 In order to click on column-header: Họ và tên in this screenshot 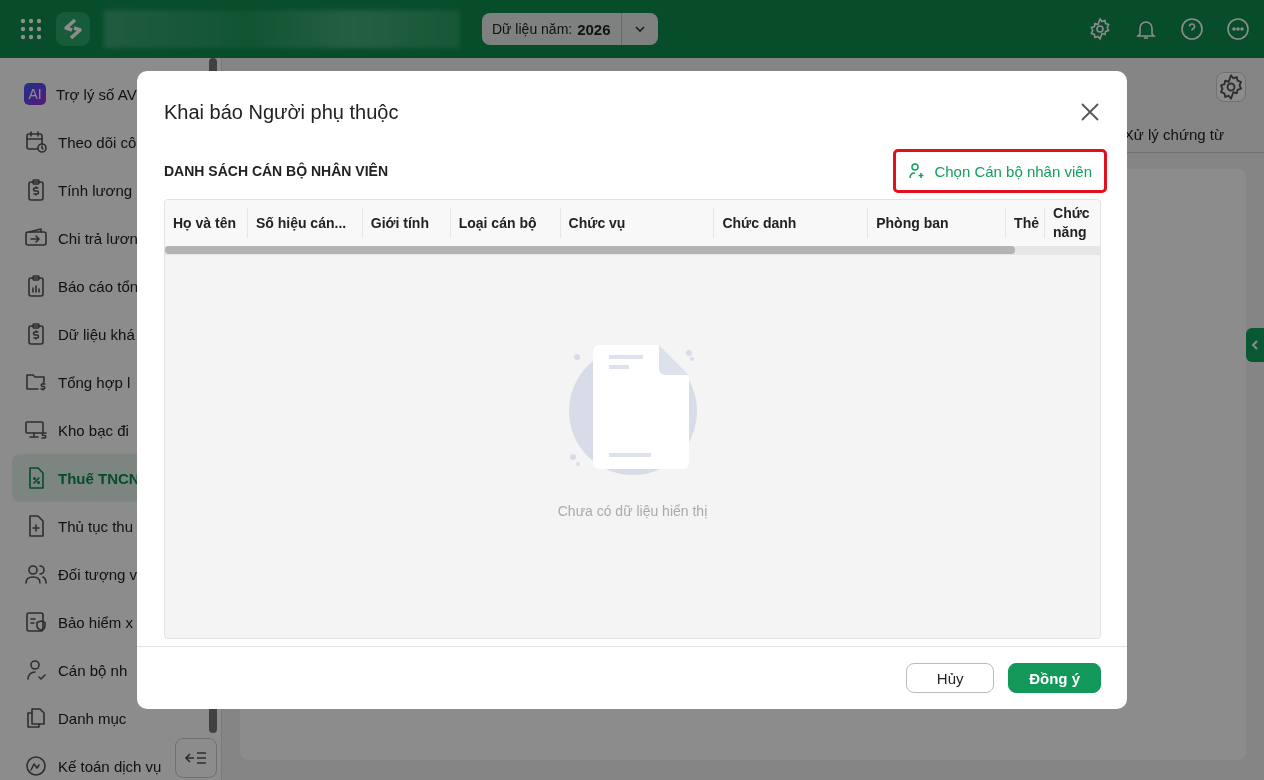, I will do `click(206, 223)`.